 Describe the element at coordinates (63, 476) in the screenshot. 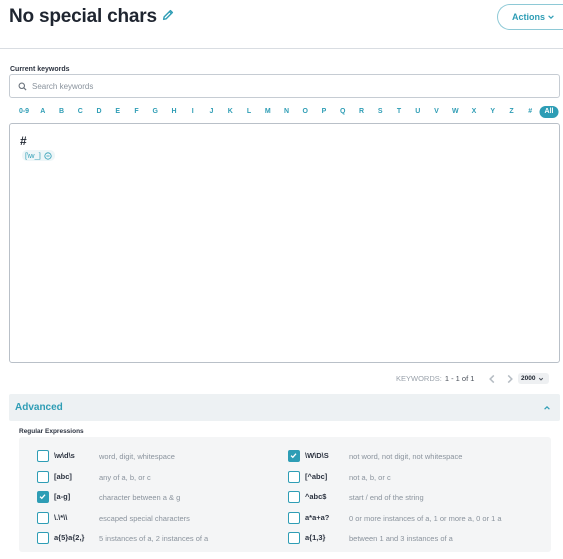

I see `regex-code: [abc]` at that location.